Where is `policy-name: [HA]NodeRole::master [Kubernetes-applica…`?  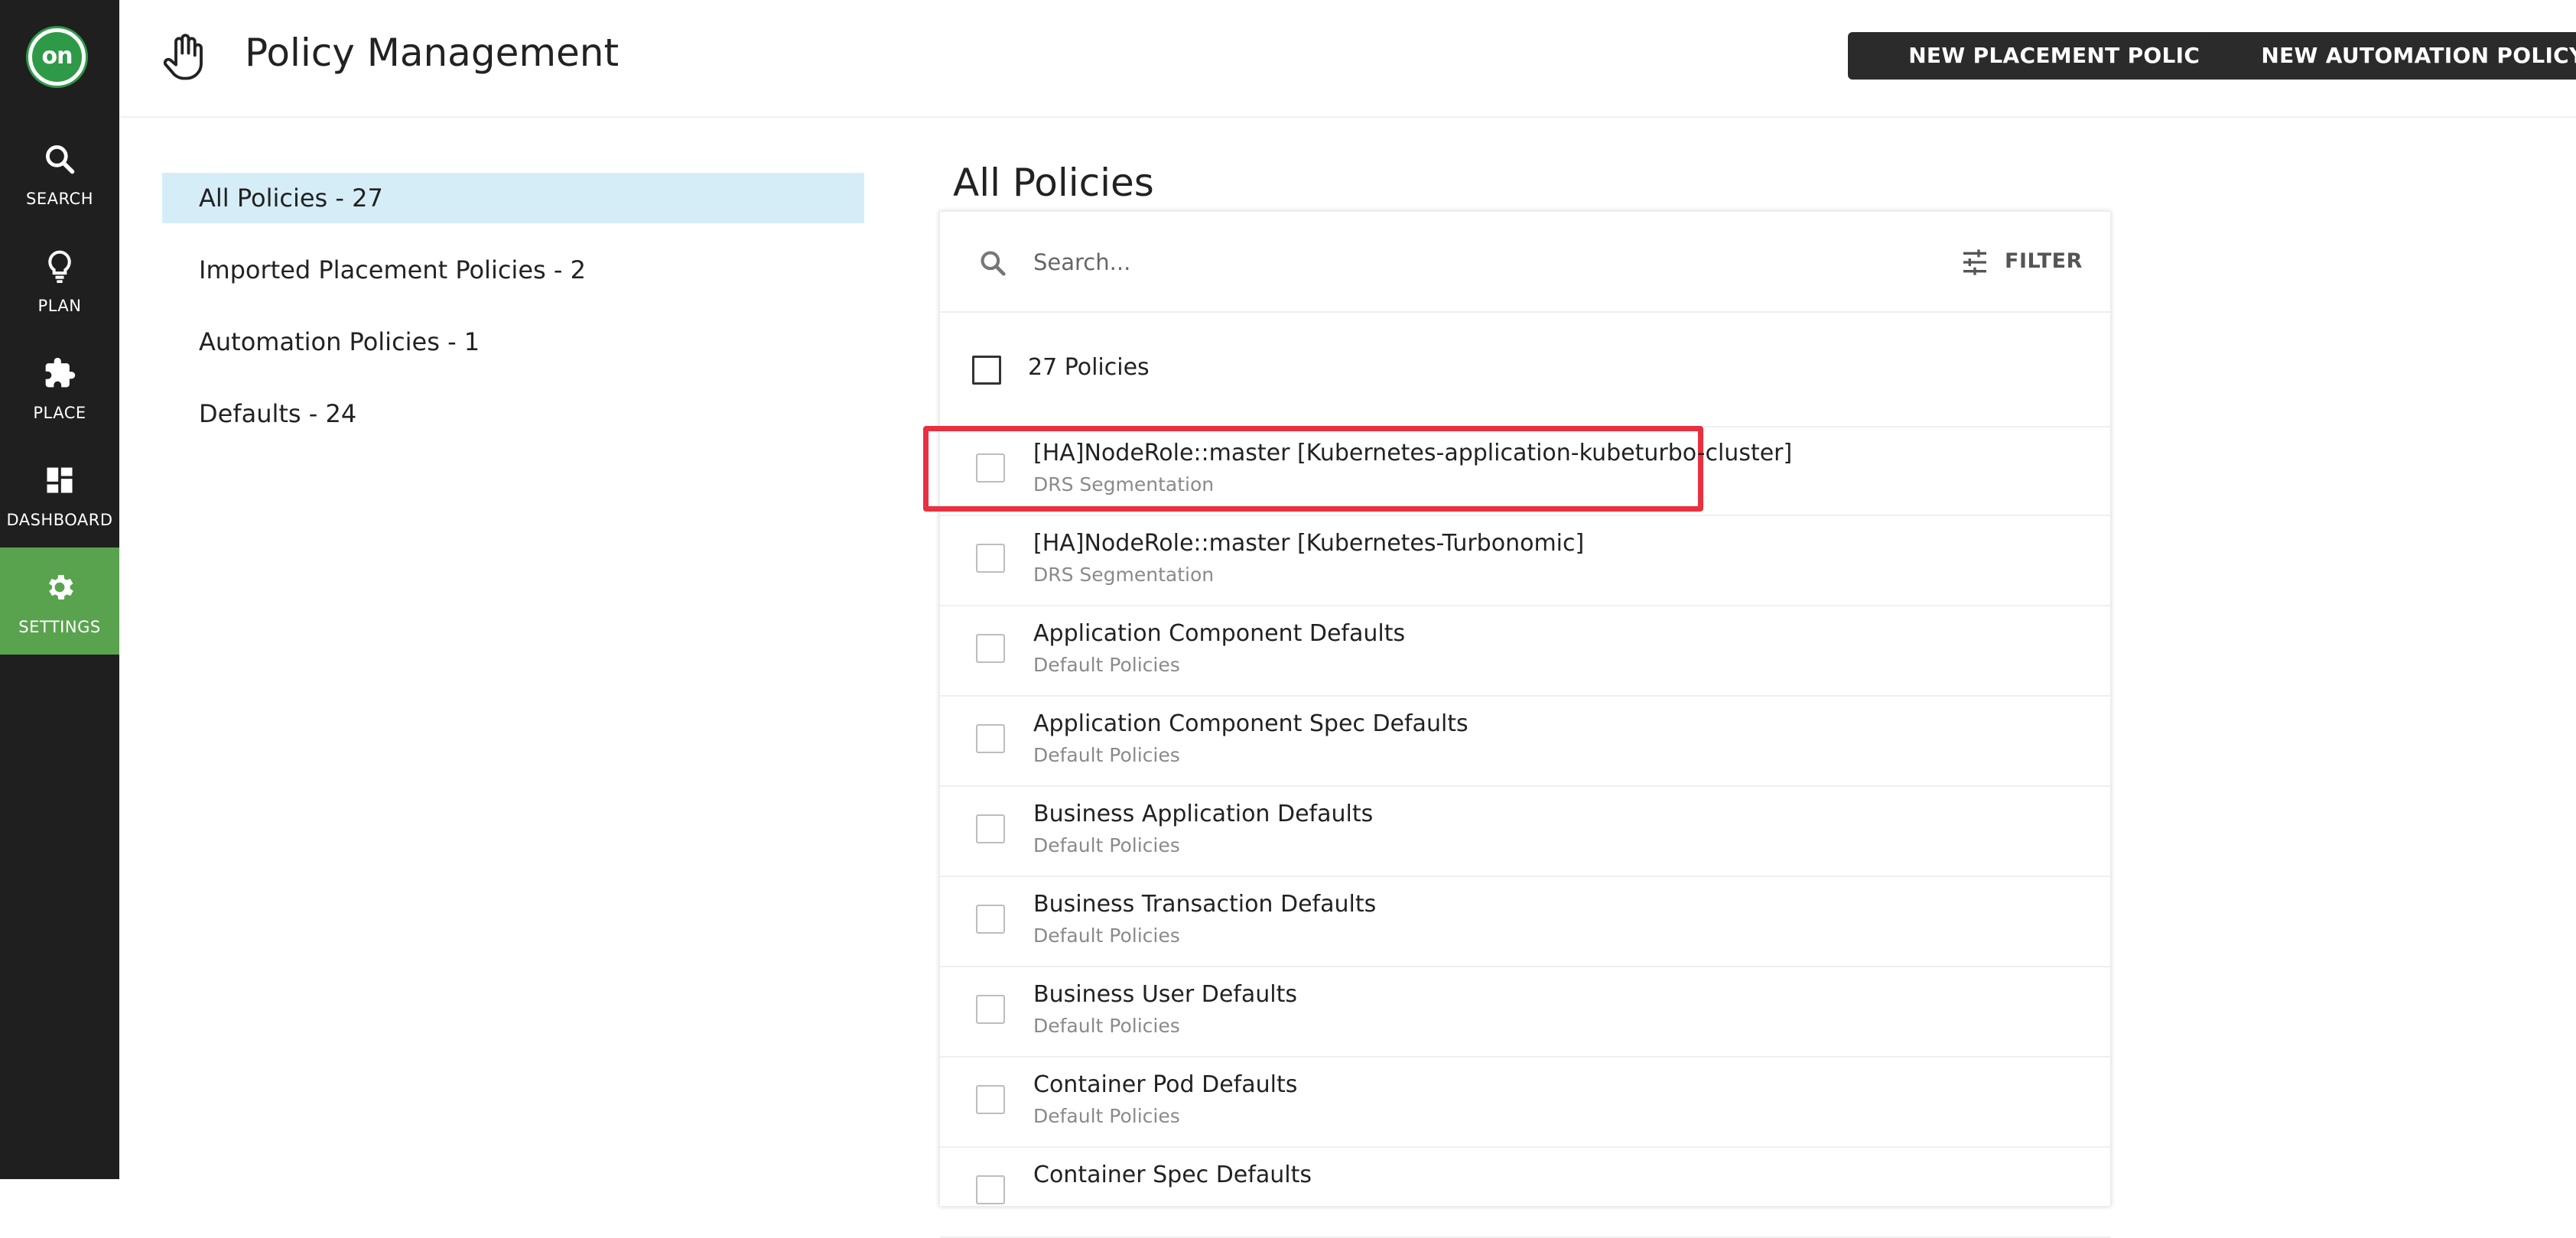
policy-name: [HA]NodeRole::master [Kubernetes-applica… is located at coordinates (1412, 453).